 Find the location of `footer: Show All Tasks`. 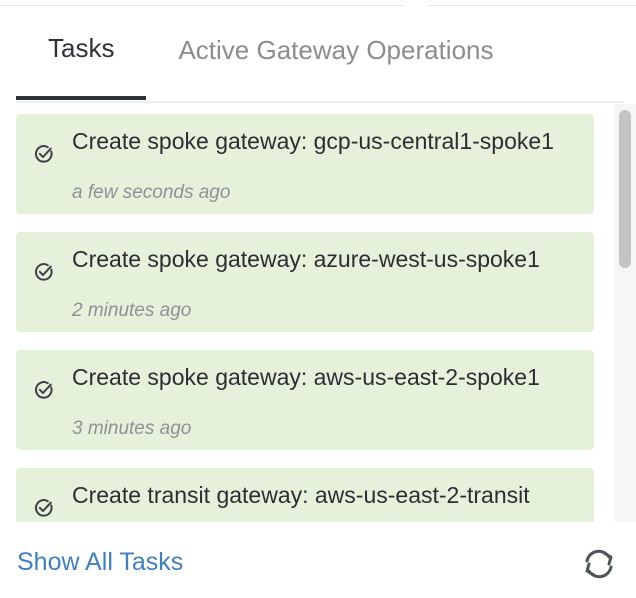

footer: Show All Tasks is located at coordinates (318, 560).